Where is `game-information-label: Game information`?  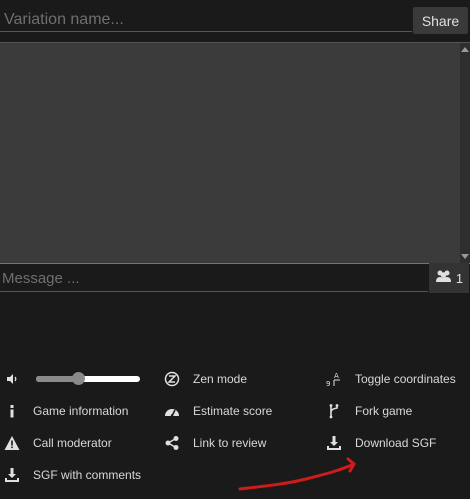
game-information-label: Game information is located at coordinates (81, 411).